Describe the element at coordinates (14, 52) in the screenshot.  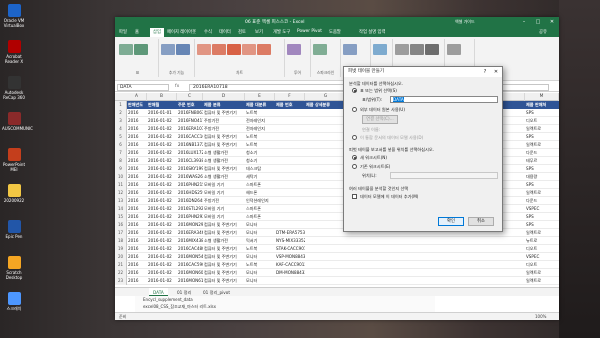
I see `desktop-icon-1: Acrobat Reader X` at that location.